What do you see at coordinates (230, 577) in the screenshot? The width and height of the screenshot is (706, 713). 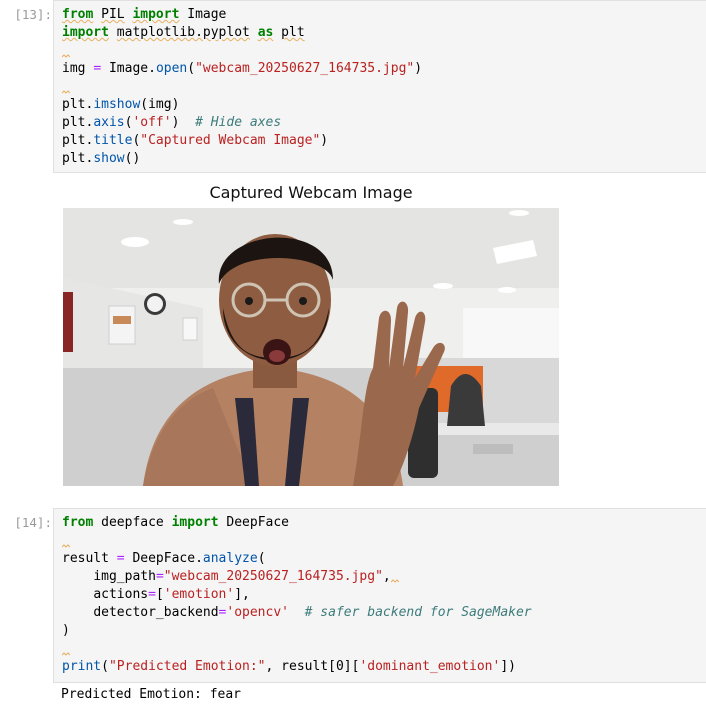 I see `code-line: img_path="webcam_20250627_164735.jpg",` at bounding box center [230, 577].